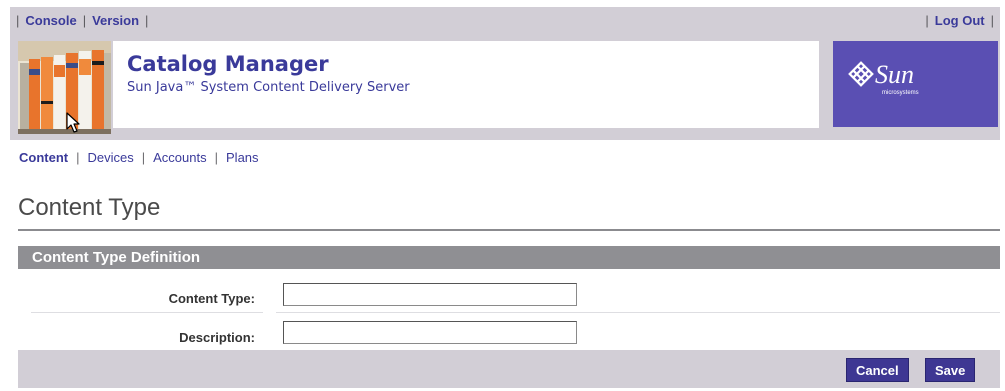 This screenshot has width=1005, height=391. Describe the element at coordinates (509, 257) in the screenshot. I see `section-header: Content Type Definition` at that location.